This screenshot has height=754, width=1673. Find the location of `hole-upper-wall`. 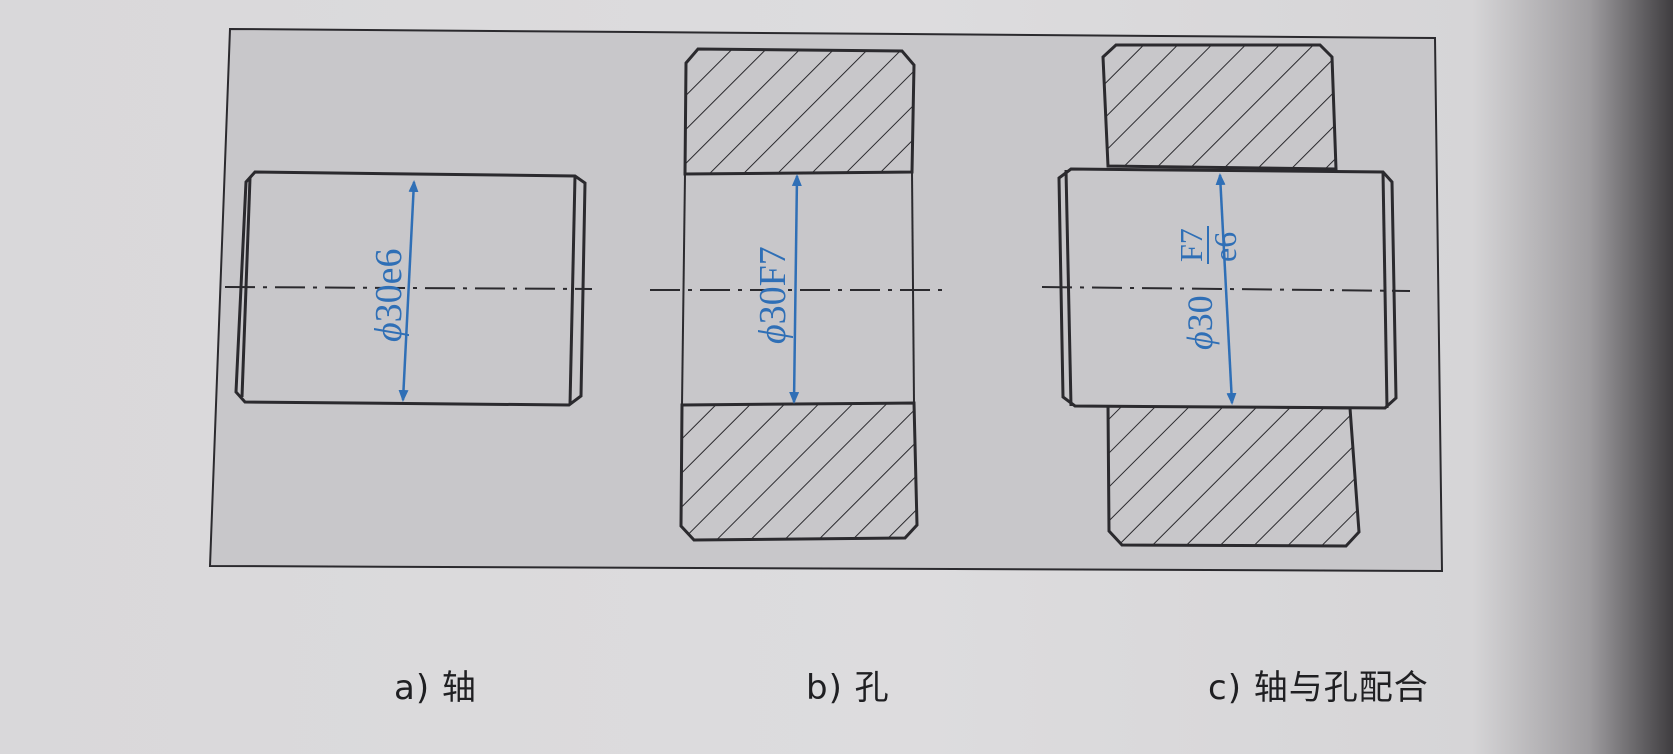

hole-upper-wall is located at coordinates (799, 111).